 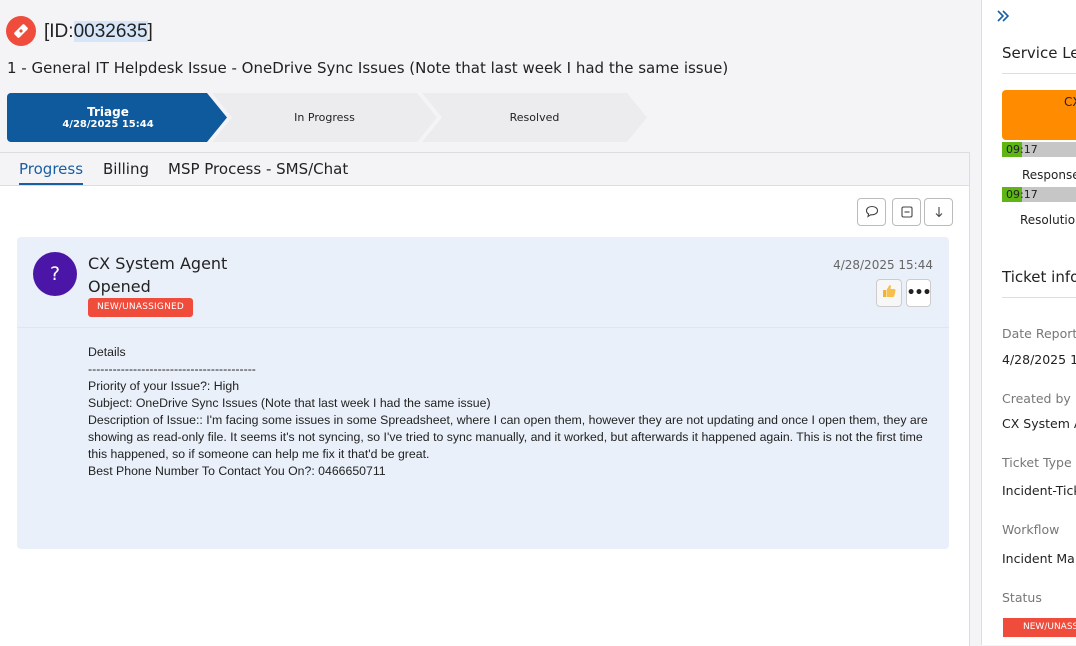 I want to click on field-label-workflow: Workflow, so click(x=1031, y=529).